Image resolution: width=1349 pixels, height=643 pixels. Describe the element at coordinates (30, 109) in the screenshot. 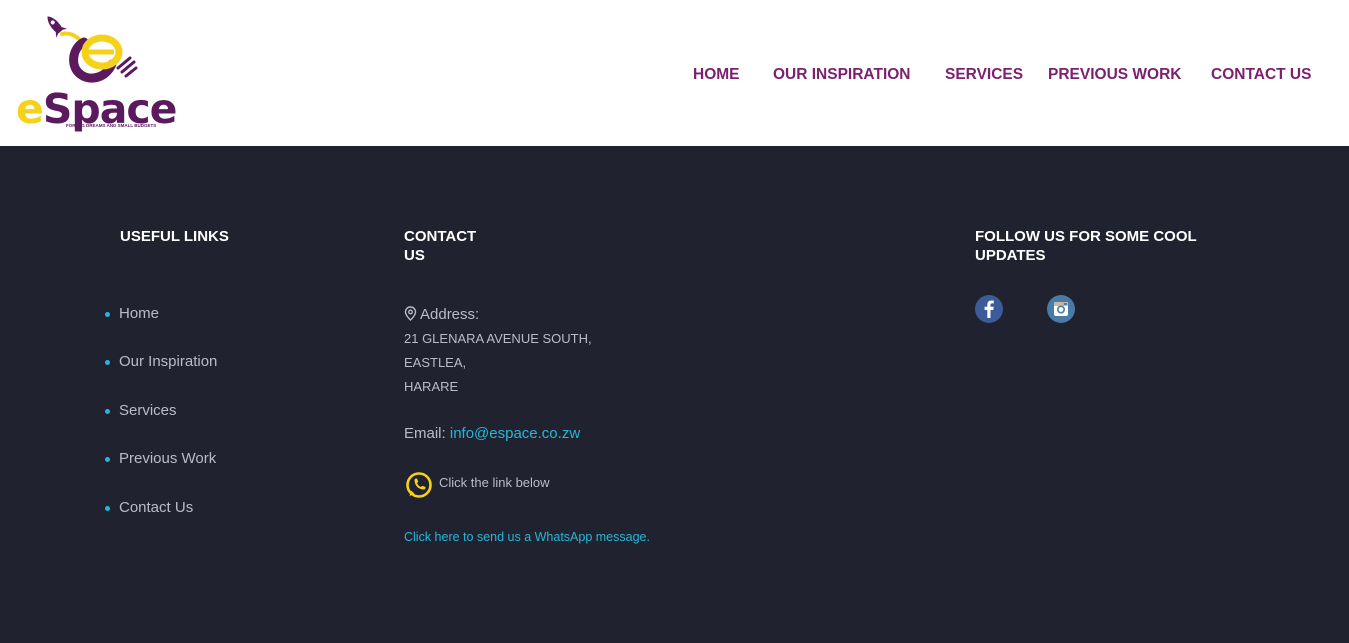

I see `logo-wordmark-e: e` at that location.